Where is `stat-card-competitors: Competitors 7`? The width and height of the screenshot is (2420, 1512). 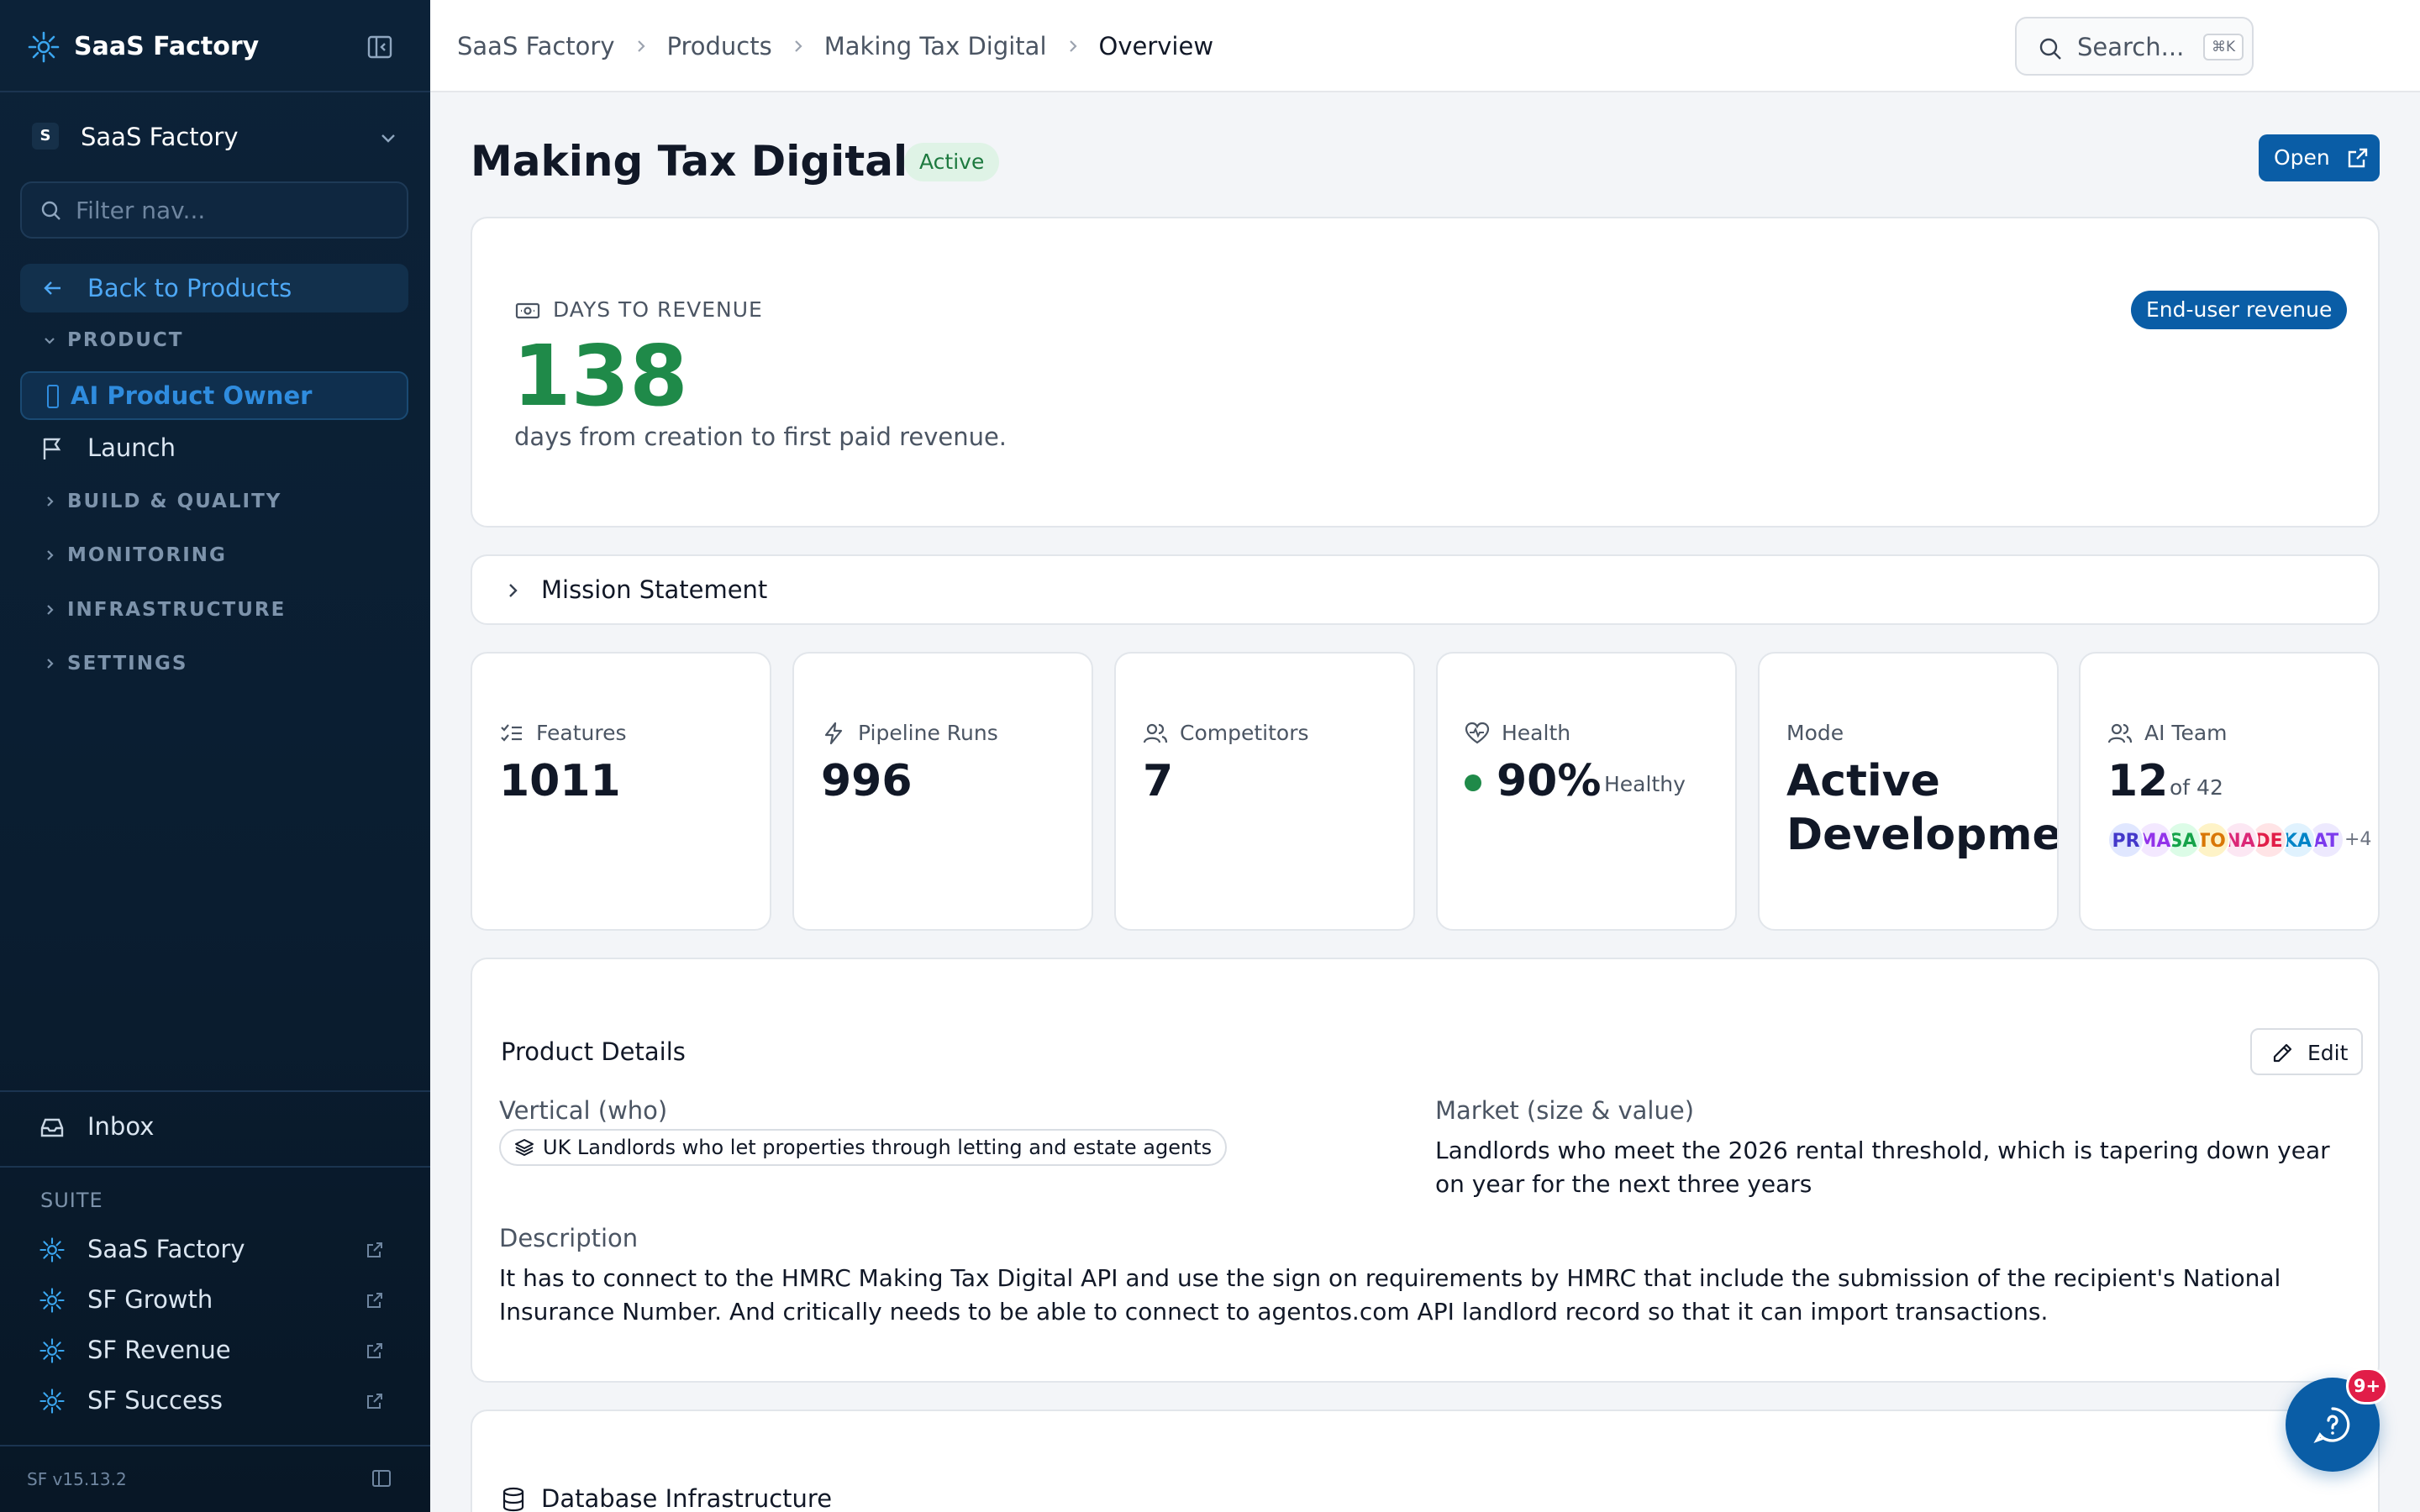
stat-card-competitors: Competitors 7 is located at coordinates (1264, 791).